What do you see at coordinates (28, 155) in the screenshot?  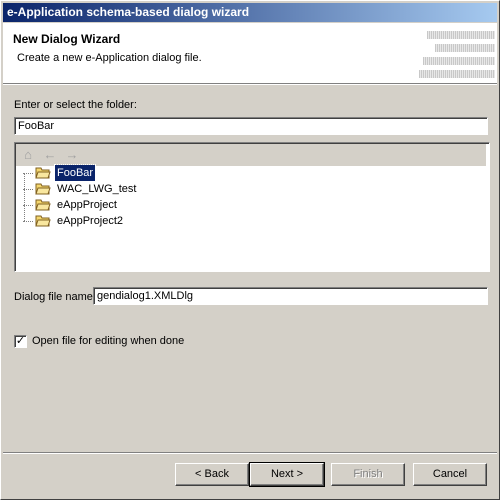 I see `home-icon: ⌂` at bounding box center [28, 155].